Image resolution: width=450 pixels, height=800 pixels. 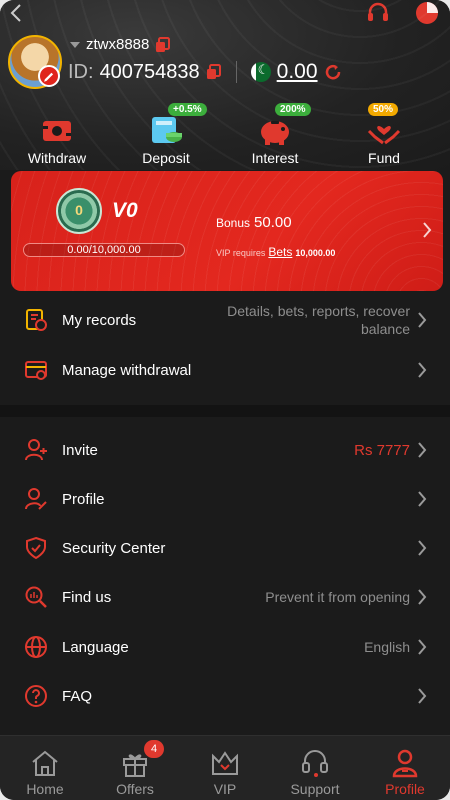 I want to click on invite-item: Invite Rs 7777, so click(x=225, y=450).